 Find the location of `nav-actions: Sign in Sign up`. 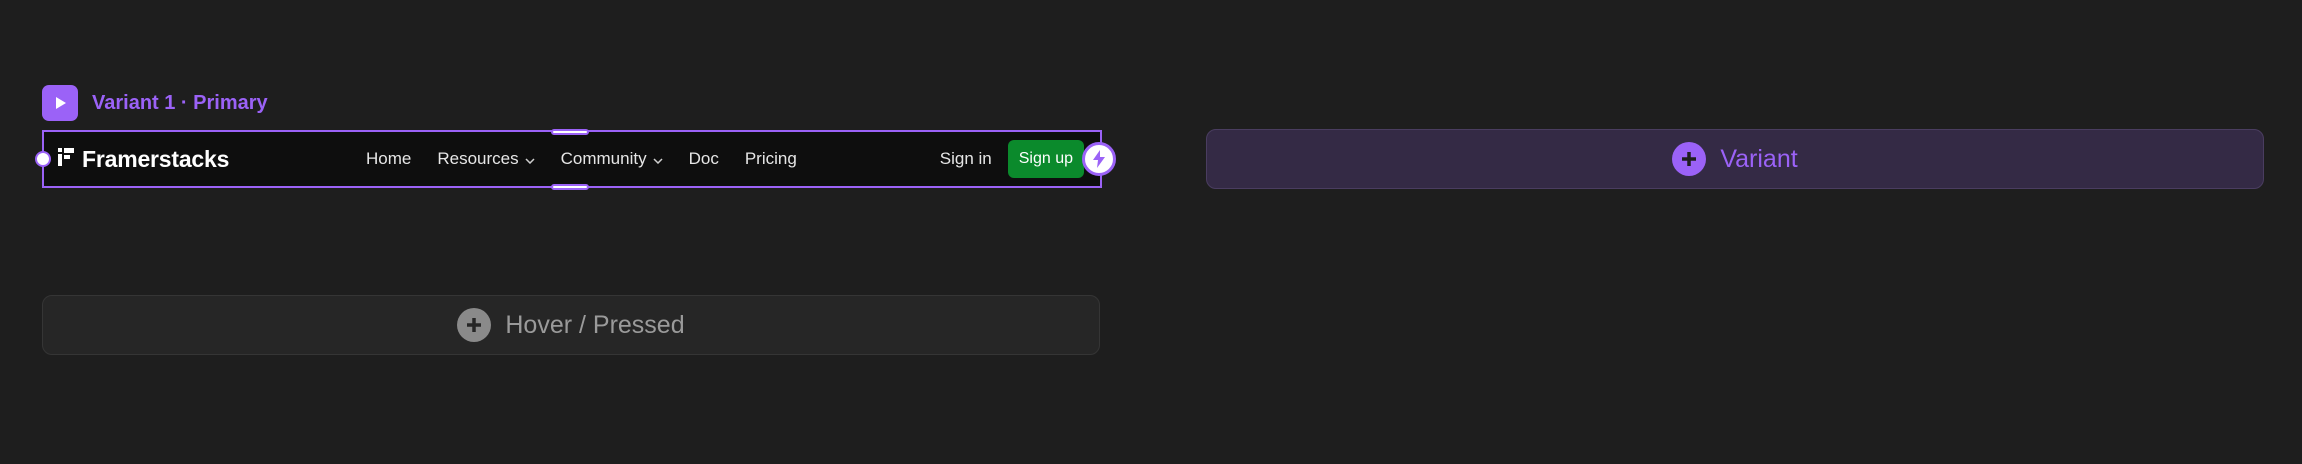

nav-actions: Sign in Sign up is located at coordinates (1012, 159).